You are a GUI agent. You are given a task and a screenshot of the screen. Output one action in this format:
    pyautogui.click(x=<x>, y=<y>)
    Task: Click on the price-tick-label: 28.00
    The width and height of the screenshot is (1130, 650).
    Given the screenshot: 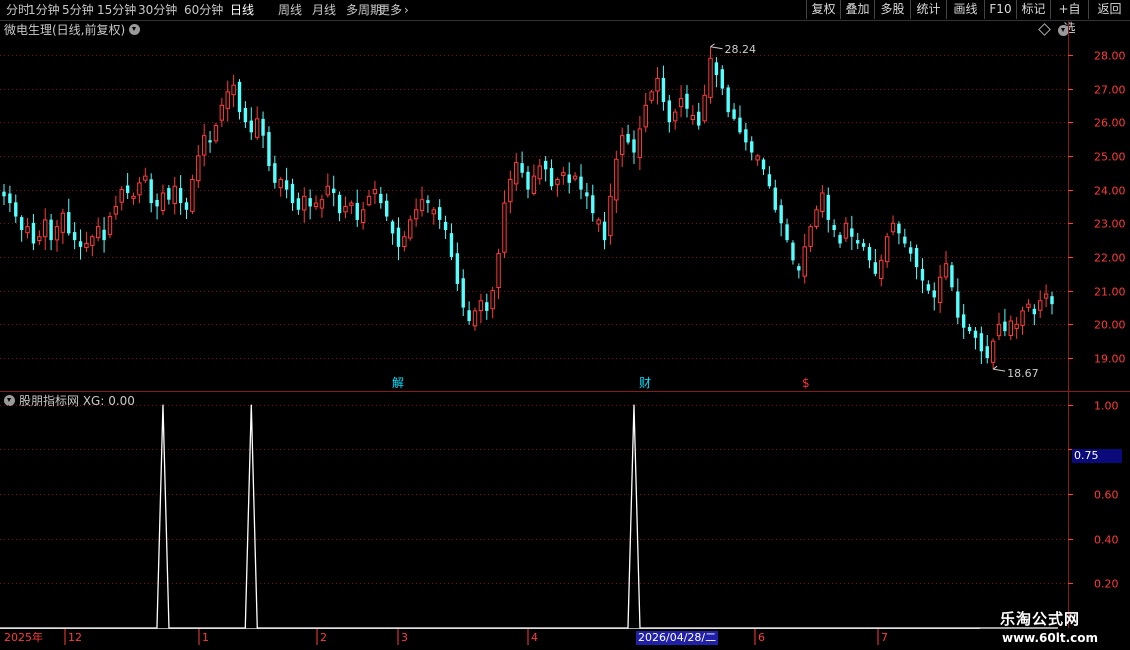 What is the action you would take?
    pyautogui.click(x=1110, y=56)
    